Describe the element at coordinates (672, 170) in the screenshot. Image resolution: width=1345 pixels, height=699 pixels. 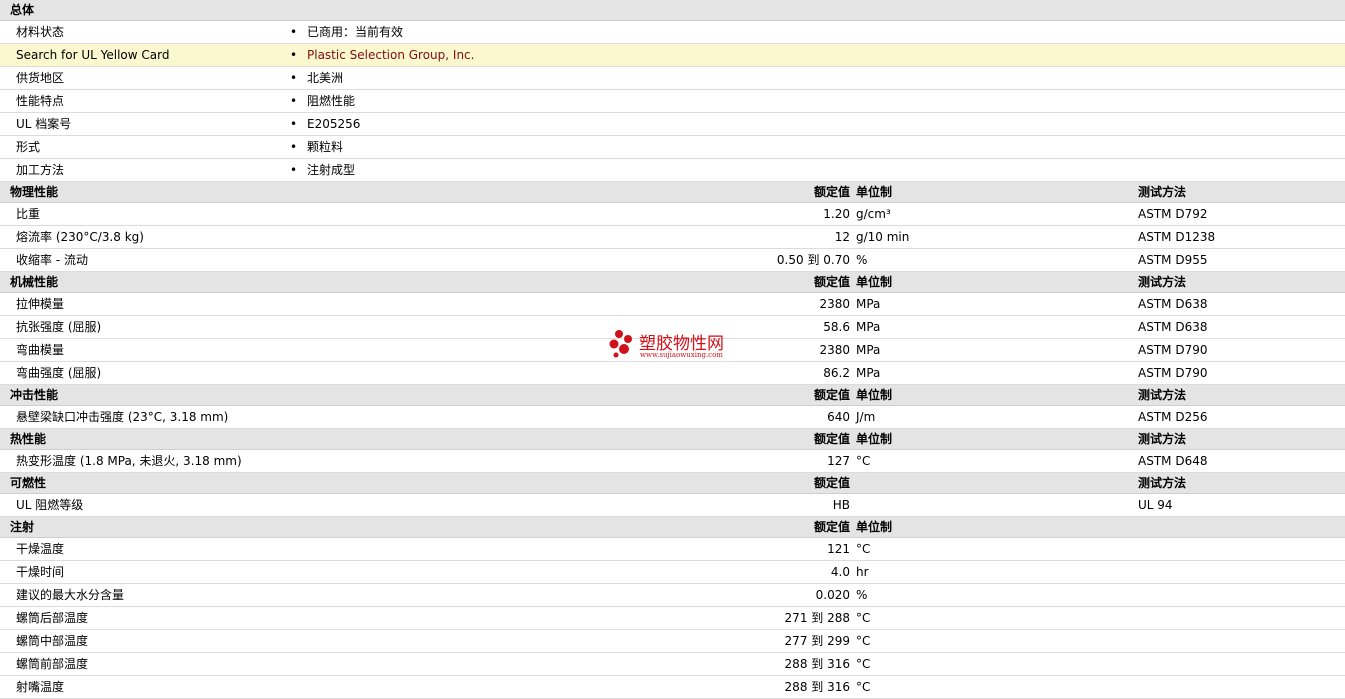
I see `table-row: 加工方法 • 注射成型` at that location.